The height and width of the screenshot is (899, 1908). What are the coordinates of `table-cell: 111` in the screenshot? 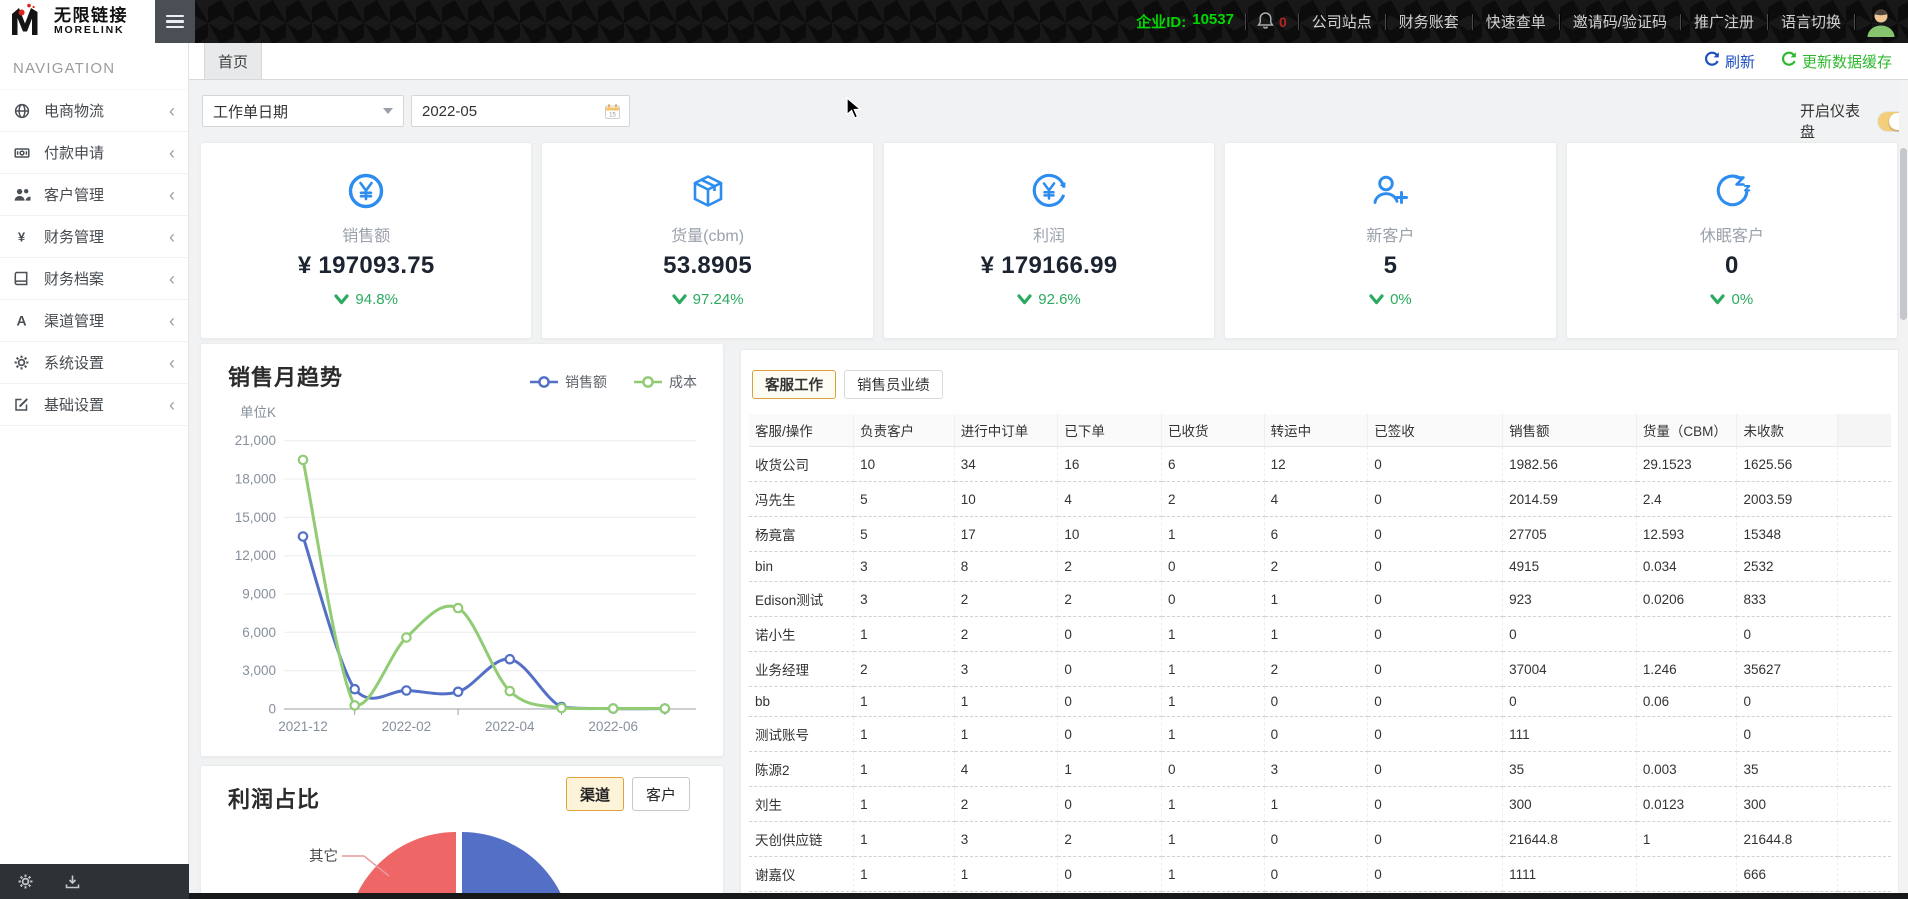 It's located at (1569, 734).